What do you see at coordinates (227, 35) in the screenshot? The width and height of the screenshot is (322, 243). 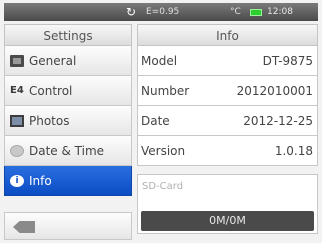 I see `info-title: Info` at bounding box center [227, 35].